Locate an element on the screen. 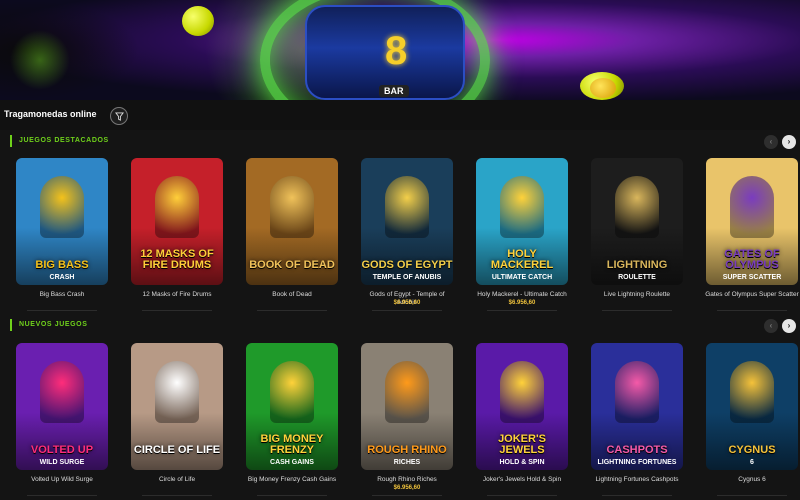 This screenshot has height=500, width=800. game-art-subtitle: 6 is located at coordinates (752, 462).